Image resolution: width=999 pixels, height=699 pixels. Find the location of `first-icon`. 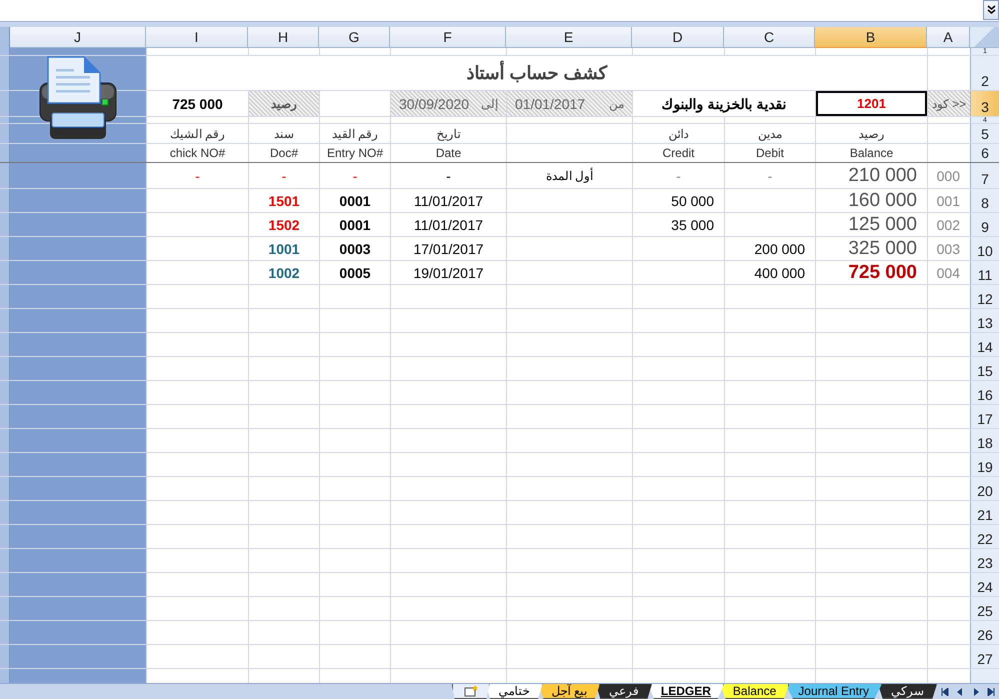

first-icon is located at coordinates (944, 692).